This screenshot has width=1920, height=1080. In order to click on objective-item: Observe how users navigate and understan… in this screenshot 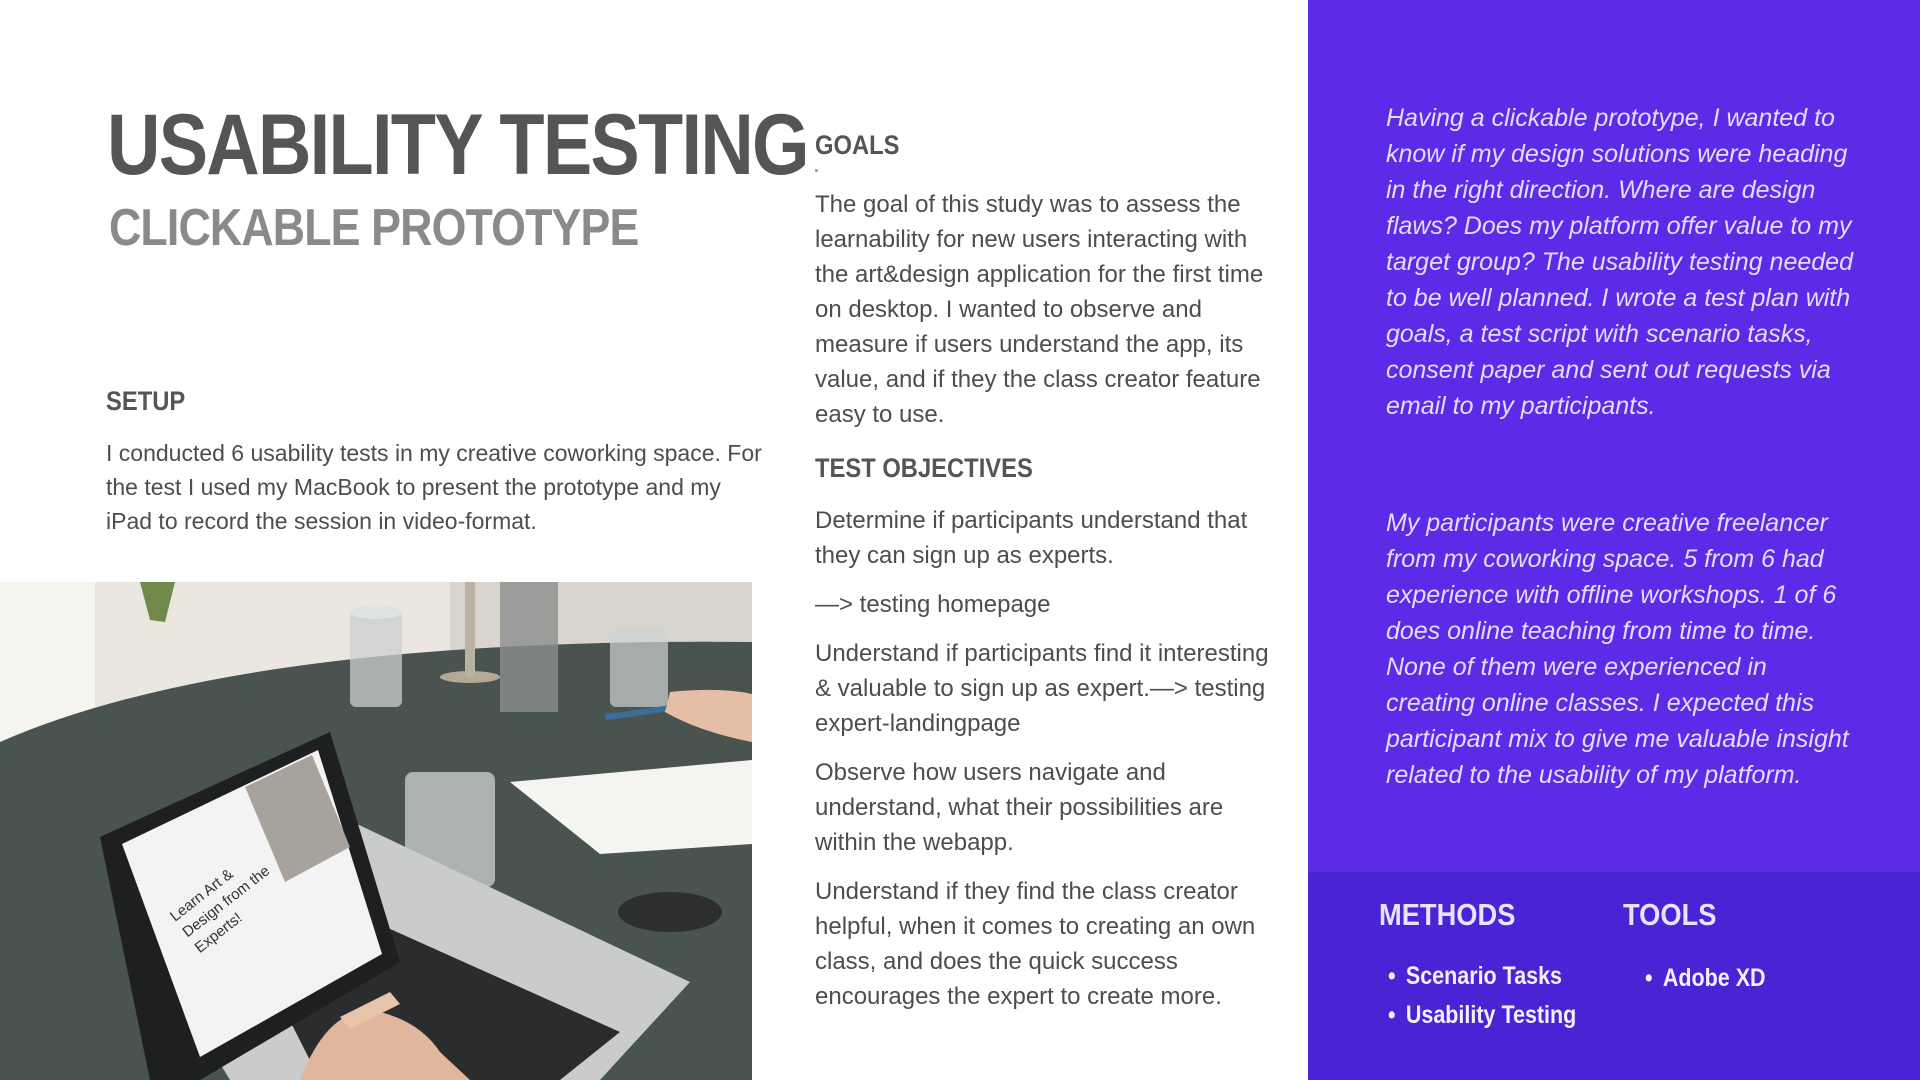, I will do `click(1019, 807)`.